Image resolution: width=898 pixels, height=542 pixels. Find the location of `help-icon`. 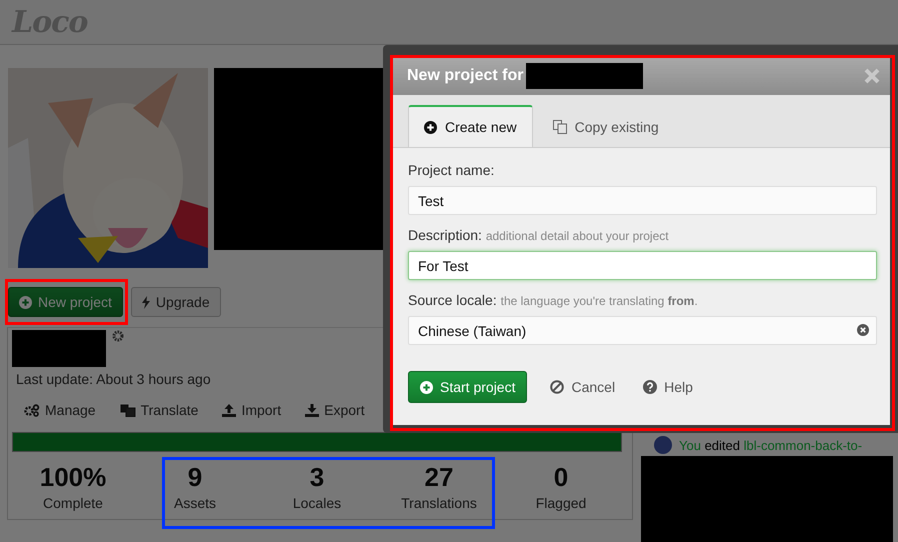

help-icon is located at coordinates (650, 387).